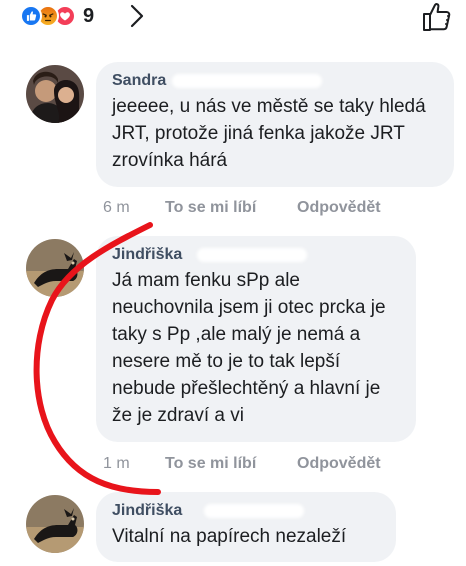 The height and width of the screenshot is (566, 466). I want to click on reaction-count: 9, so click(89, 15).